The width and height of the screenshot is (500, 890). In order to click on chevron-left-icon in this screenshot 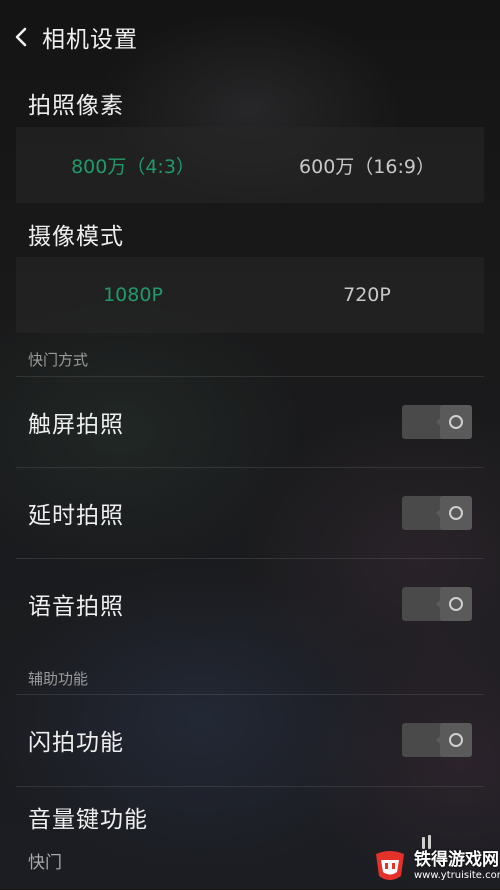, I will do `click(21, 37)`.